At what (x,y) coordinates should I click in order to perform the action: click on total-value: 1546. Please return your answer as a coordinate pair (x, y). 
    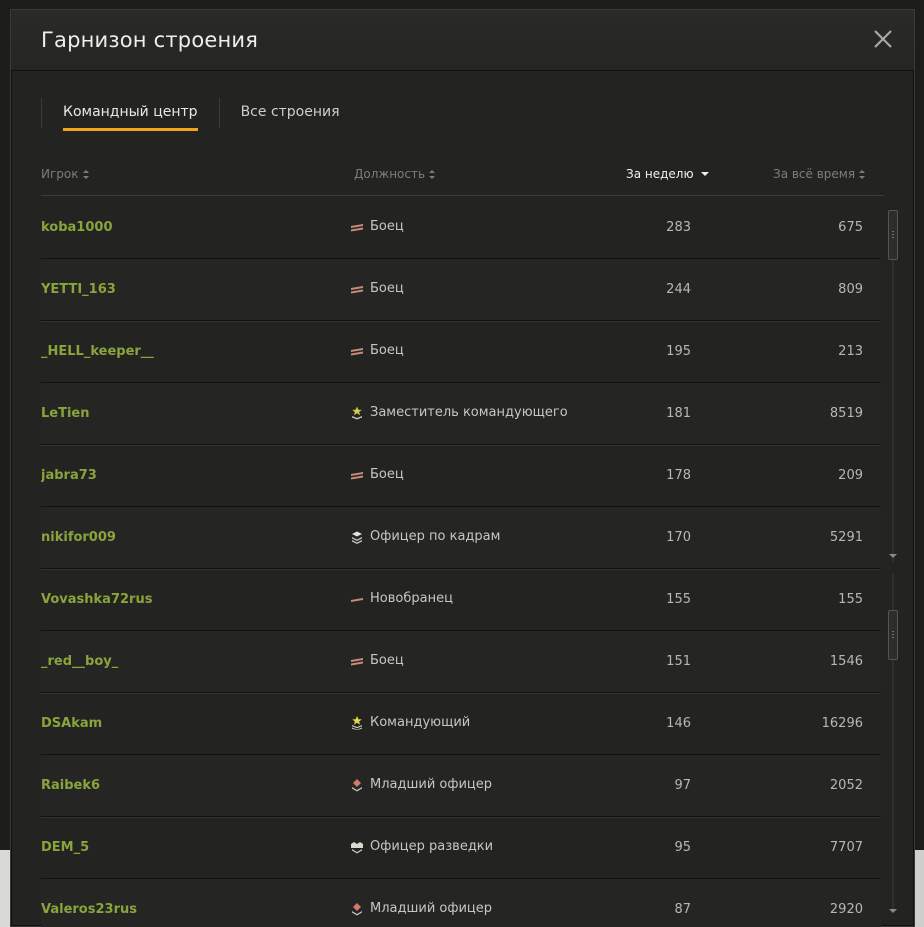
    Looking at the image, I should click on (846, 661).